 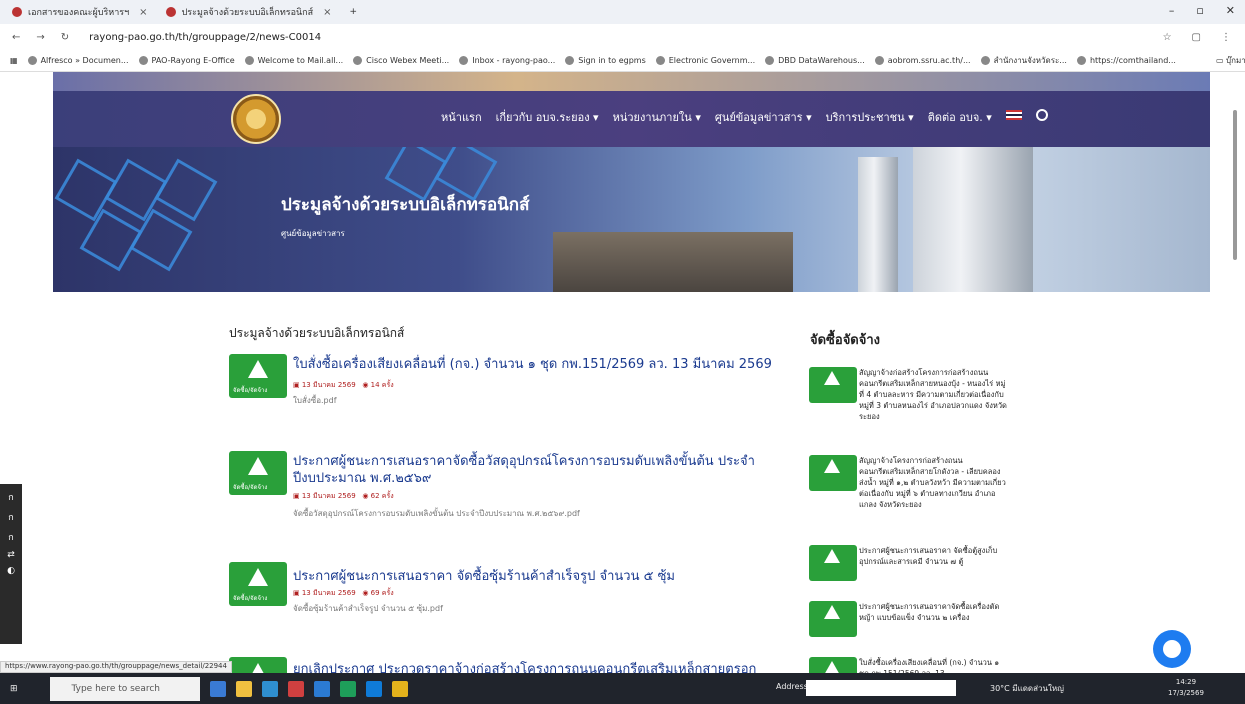 What do you see at coordinates (353, 12) in the screenshot?
I see `new-tab-button: +` at bounding box center [353, 12].